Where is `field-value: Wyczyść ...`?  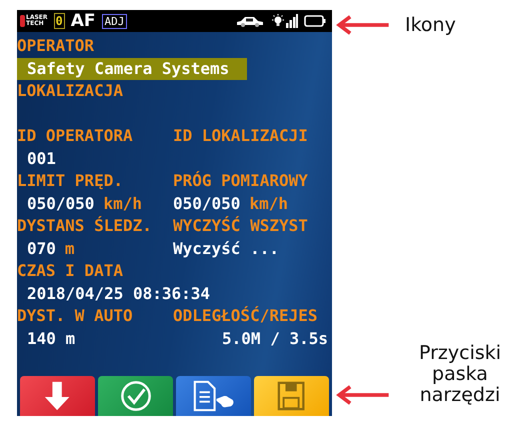
field-value: Wyczyść ... is located at coordinates (226, 249).